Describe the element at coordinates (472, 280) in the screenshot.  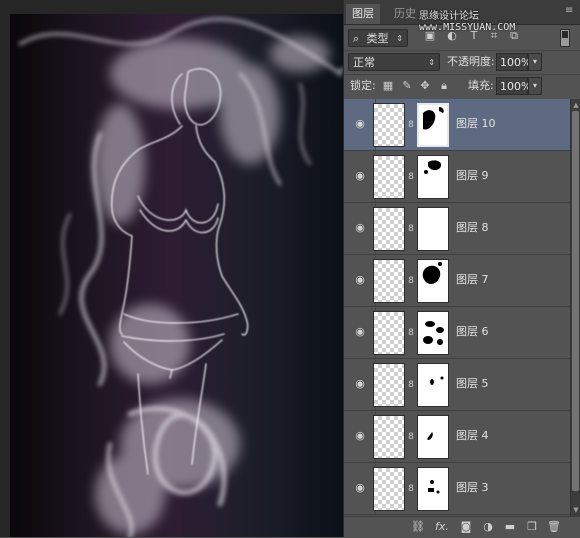
I see `layer-name: 图层 7` at that location.